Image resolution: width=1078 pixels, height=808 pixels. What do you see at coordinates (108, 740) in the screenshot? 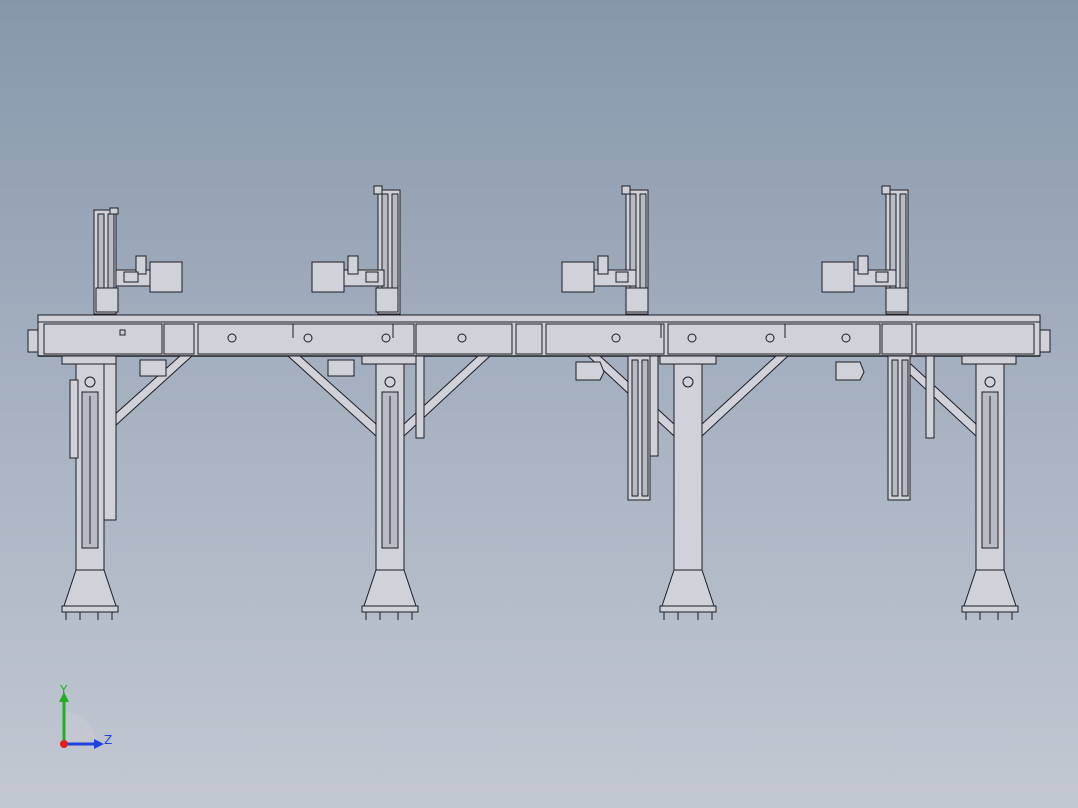
I see `z-axis-label: Z` at bounding box center [108, 740].